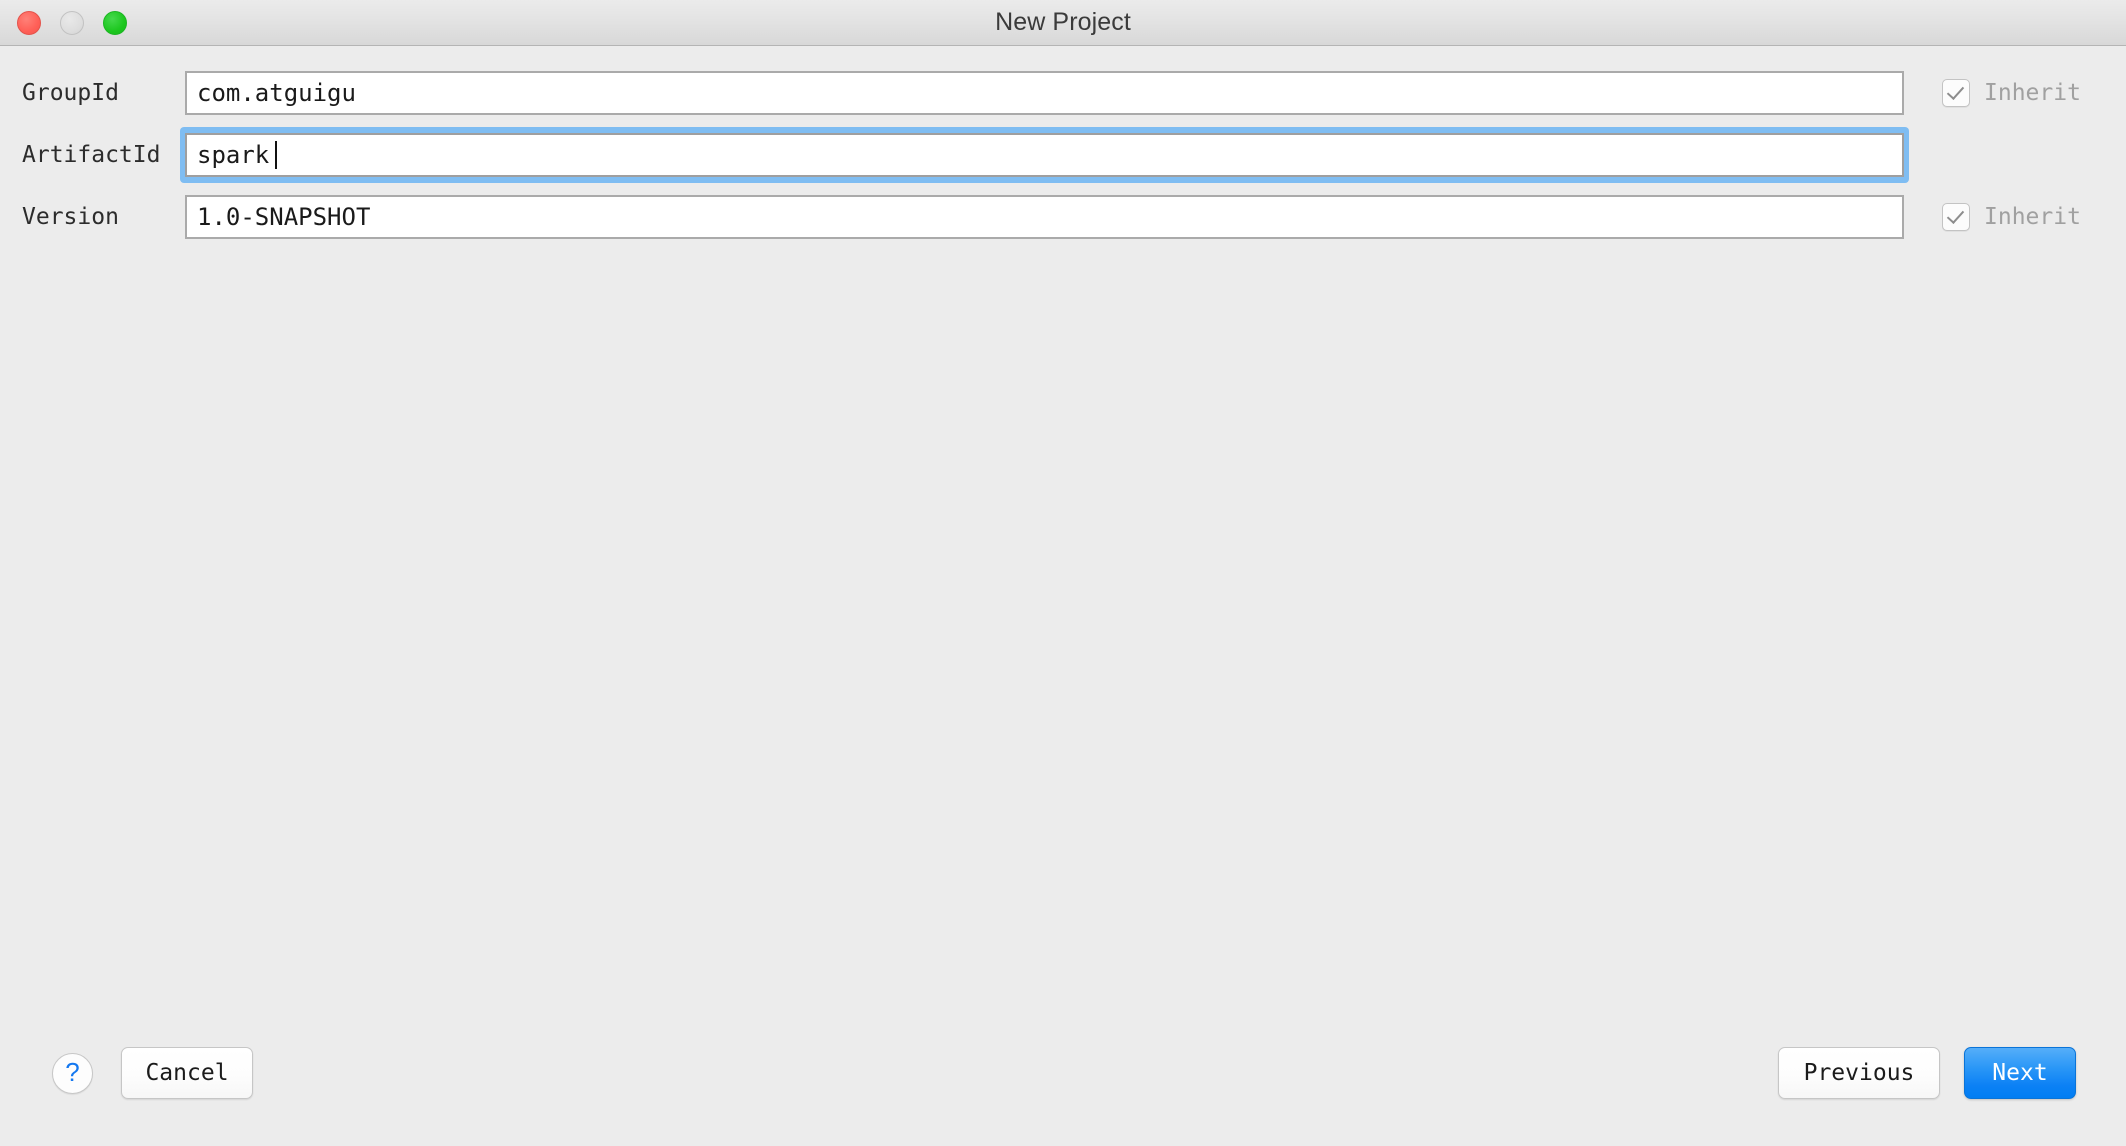 The height and width of the screenshot is (1146, 2126). Describe the element at coordinates (1956, 93) in the screenshot. I see `groupid-inherit-checkbox` at that location.